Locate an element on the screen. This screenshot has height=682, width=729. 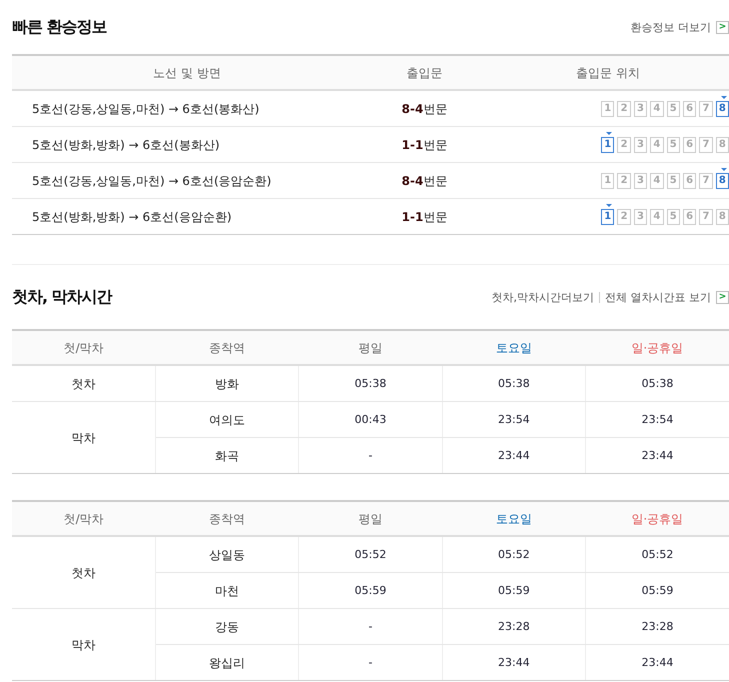
route-text: 5호선(방화,방화) → 6호선(응암순환) is located at coordinates (132, 217).